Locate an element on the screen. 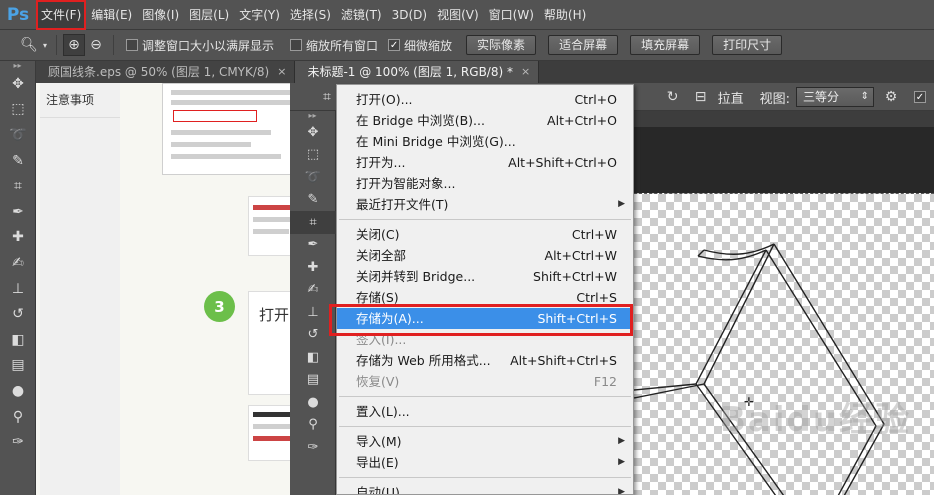 The width and height of the screenshot is (934, 495). menu-item: 存储(S) Ctrl+S is located at coordinates (485, 297).